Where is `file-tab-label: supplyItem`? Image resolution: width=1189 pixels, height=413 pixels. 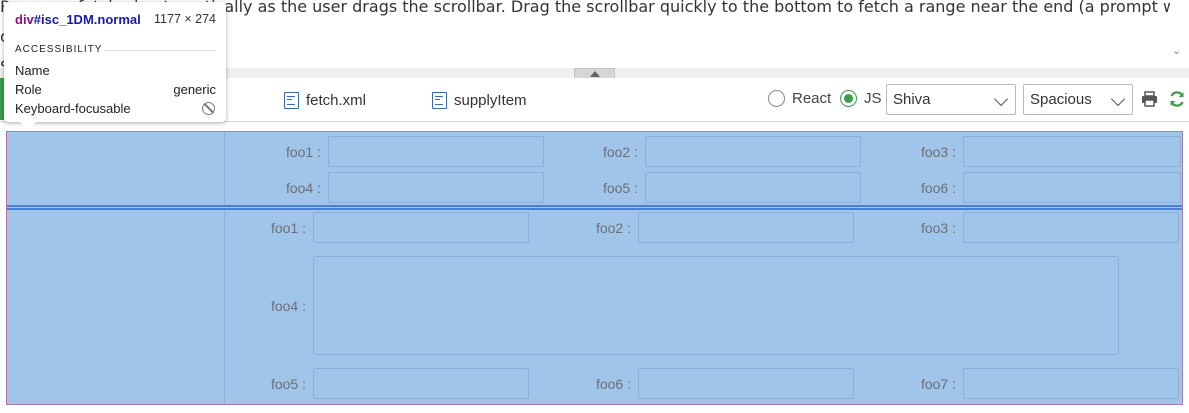 file-tab-label: supplyItem is located at coordinates (490, 100).